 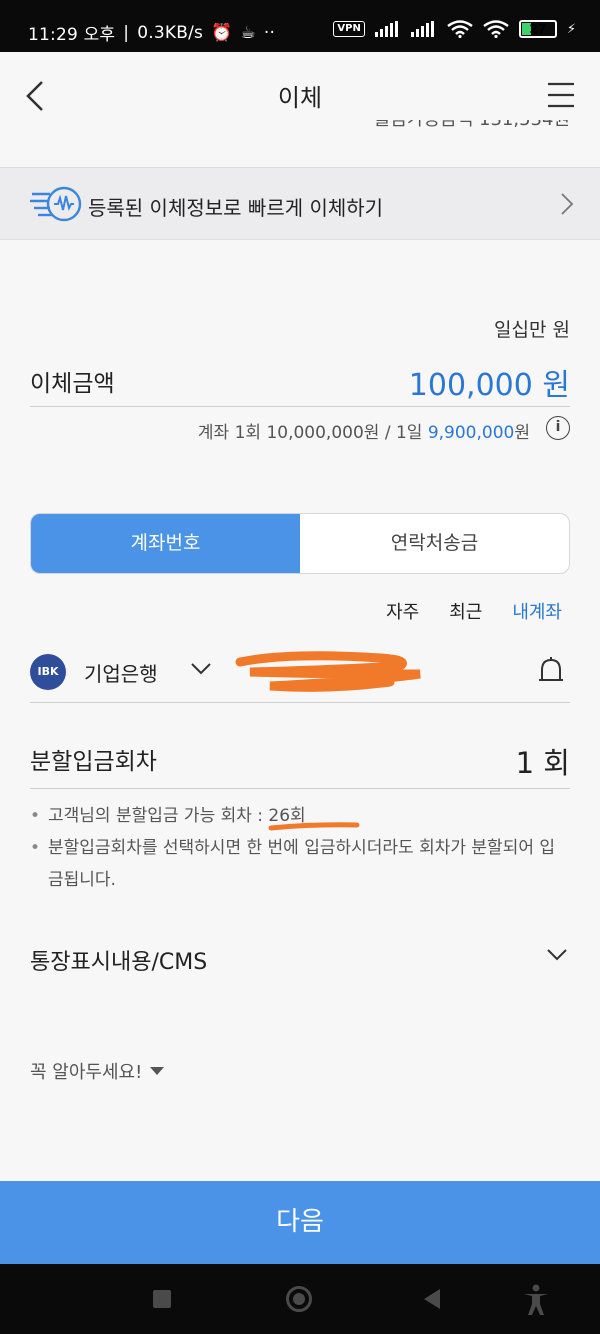 I want to click on back-nav-icon, so click(x=432, y=1299).